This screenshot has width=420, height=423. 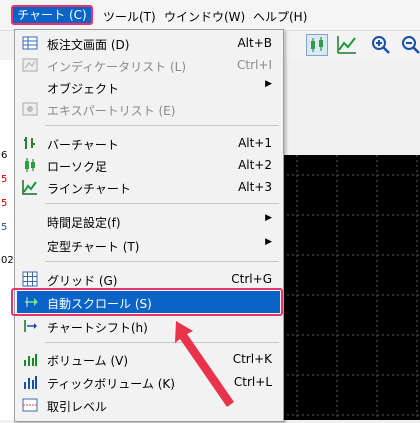 I want to click on menu-item-label: チャートシフト(h), so click(x=97, y=328).